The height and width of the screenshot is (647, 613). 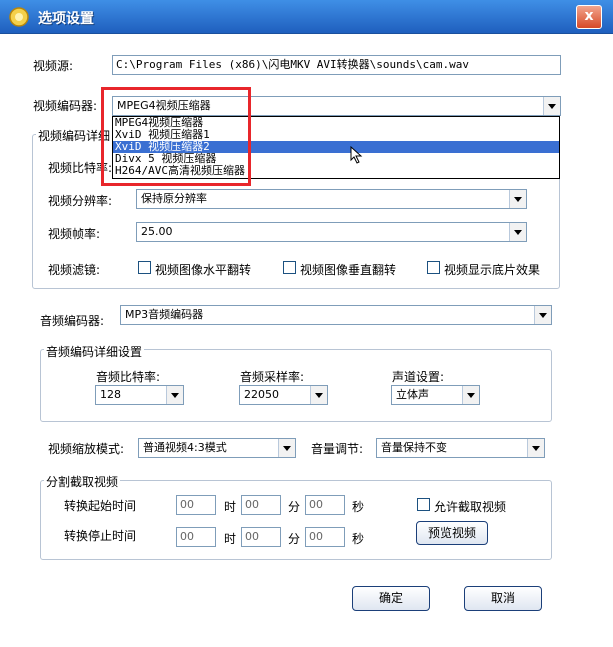 What do you see at coordinates (74, 270) in the screenshot?
I see `video-filter-label: 视频滤镜:` at bounding box center [74, 270].